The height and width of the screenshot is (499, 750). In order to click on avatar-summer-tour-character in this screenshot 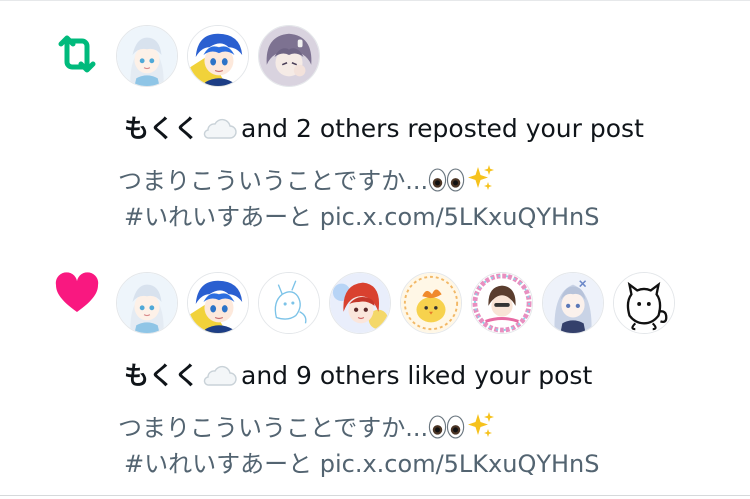, I will do `click(502, 303)`.